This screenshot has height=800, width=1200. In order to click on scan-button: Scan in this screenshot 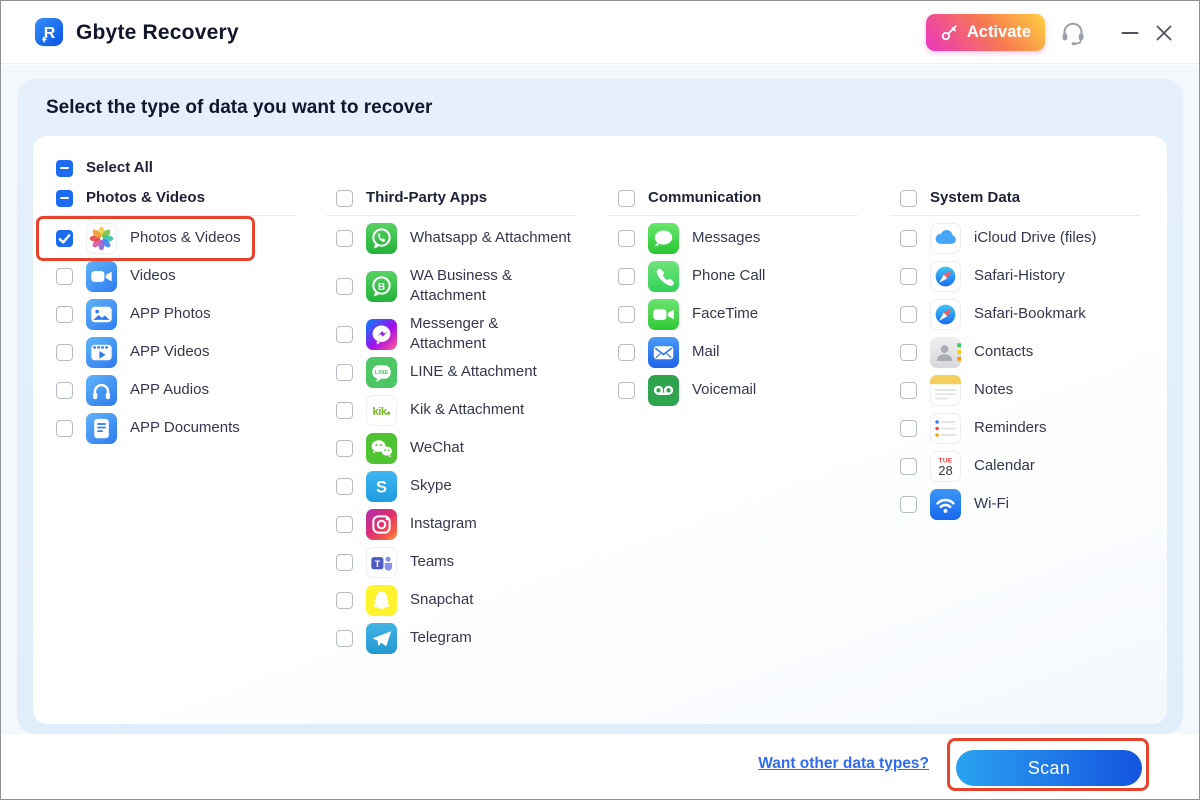, I will do `click(1049, 768)`.